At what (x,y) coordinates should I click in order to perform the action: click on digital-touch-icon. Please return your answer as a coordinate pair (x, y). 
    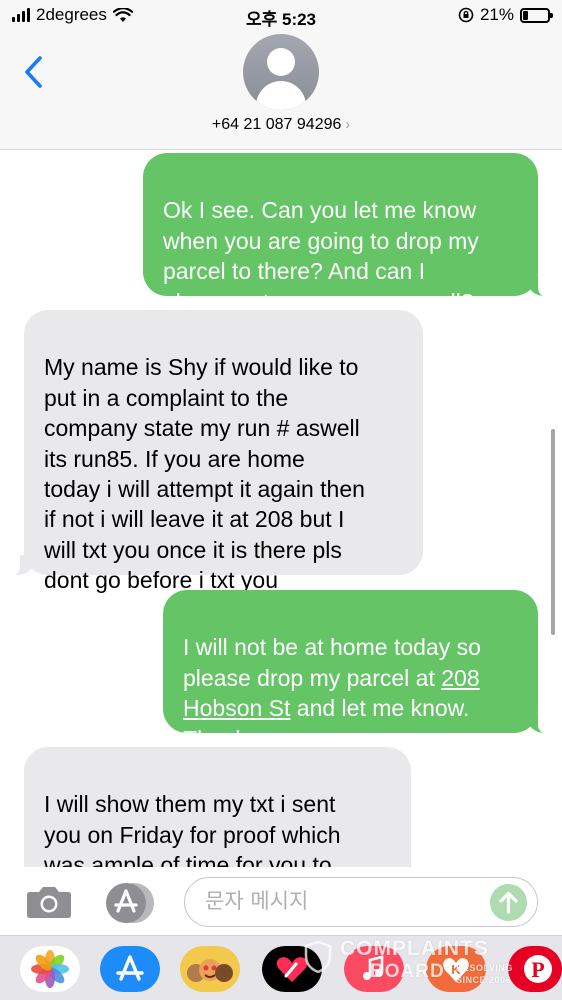
    Looking at the image, I should click on (292, 969).